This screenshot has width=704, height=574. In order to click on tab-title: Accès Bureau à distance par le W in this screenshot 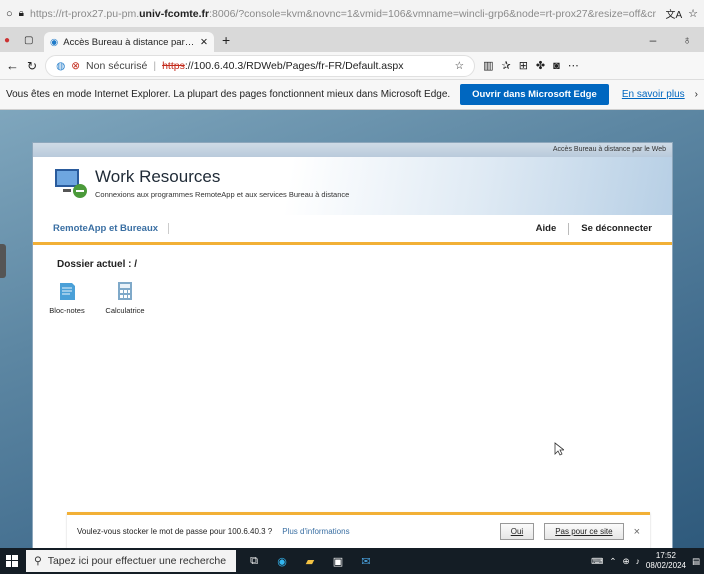, I will do `click(129, 42)`.